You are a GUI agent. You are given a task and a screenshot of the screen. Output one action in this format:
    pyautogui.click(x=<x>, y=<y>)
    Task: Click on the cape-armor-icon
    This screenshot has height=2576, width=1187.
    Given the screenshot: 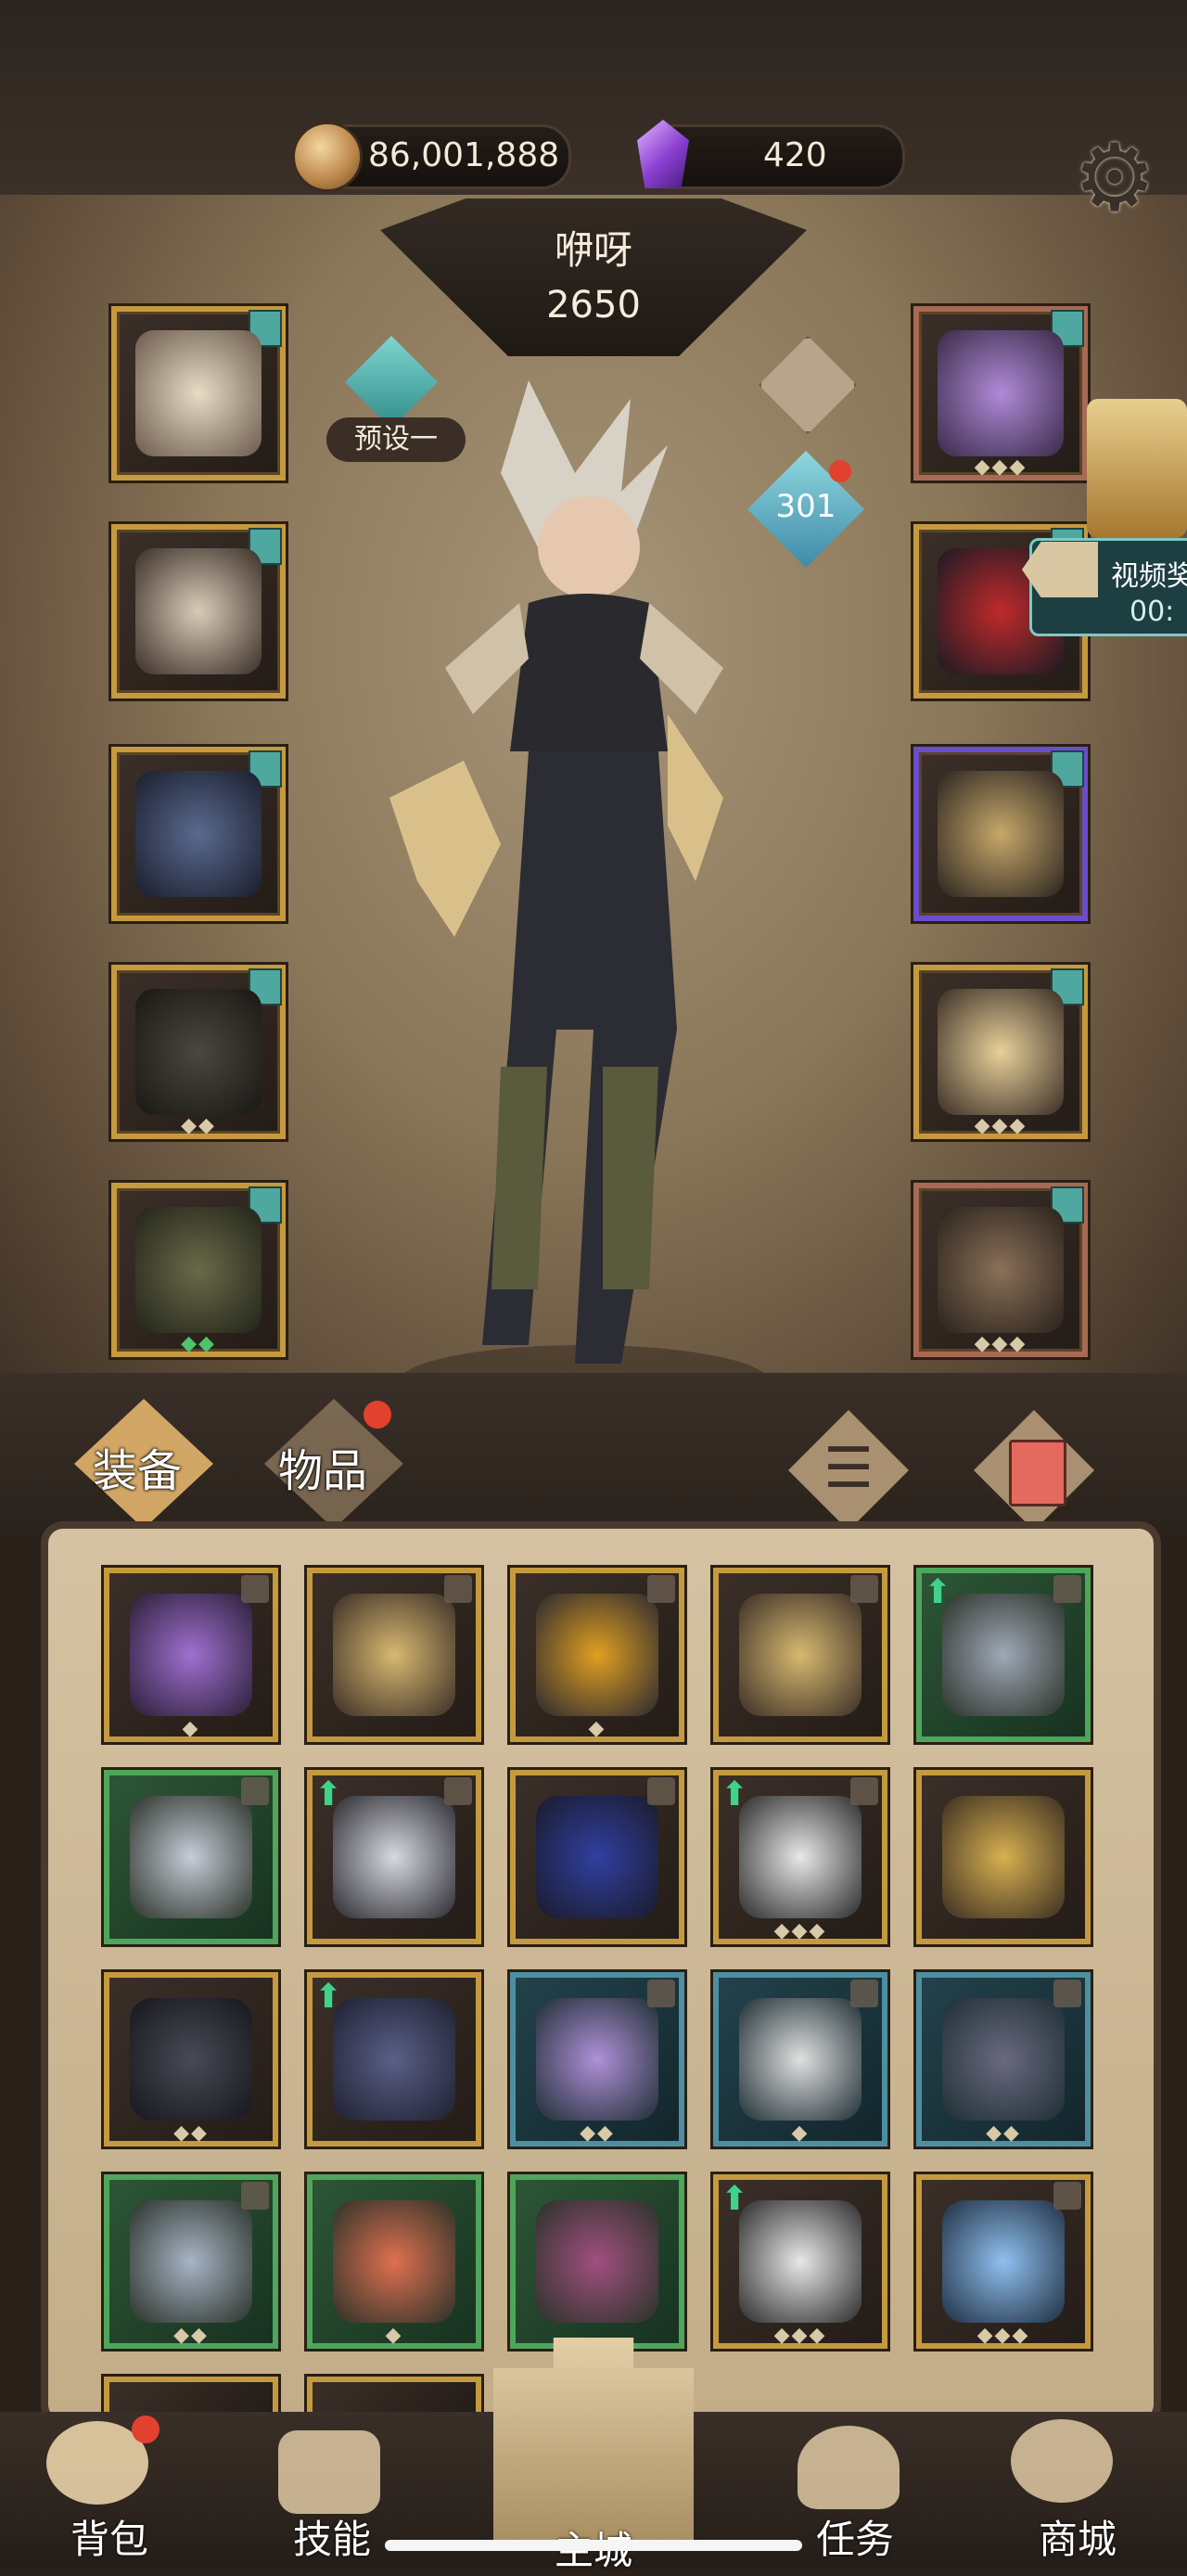 What is the action you would take?
    pyautogui.click(x=394, y=2261)
    